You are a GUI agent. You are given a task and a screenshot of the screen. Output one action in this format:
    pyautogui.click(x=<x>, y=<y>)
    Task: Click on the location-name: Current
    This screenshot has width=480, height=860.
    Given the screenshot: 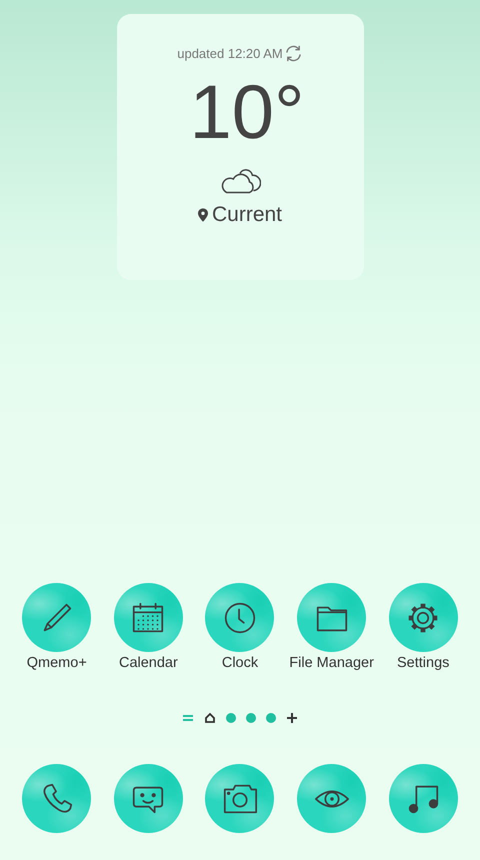 What is the action you would take?
    pyautogui.click(x=247, y=215)
    